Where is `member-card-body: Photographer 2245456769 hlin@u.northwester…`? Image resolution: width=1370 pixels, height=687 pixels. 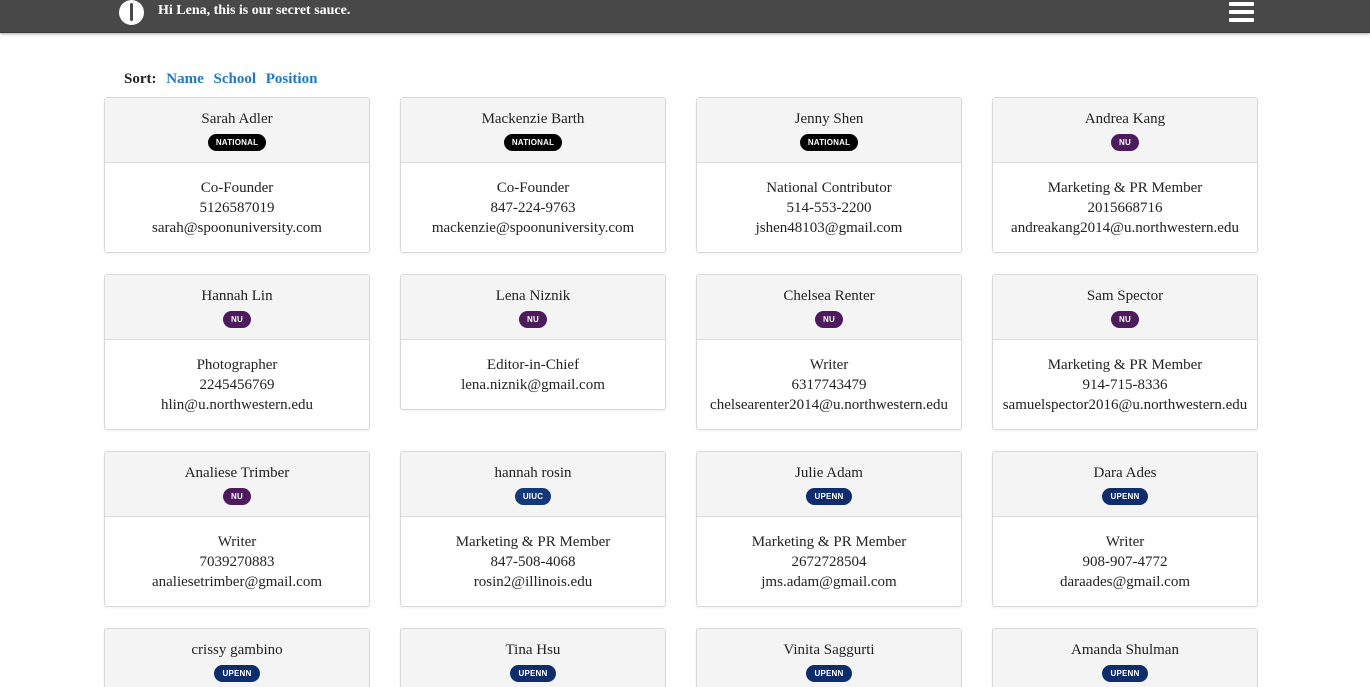
member-card-body: Photographer 2245456769 hlin@u.northwester… is located at coordinates (237, 384).